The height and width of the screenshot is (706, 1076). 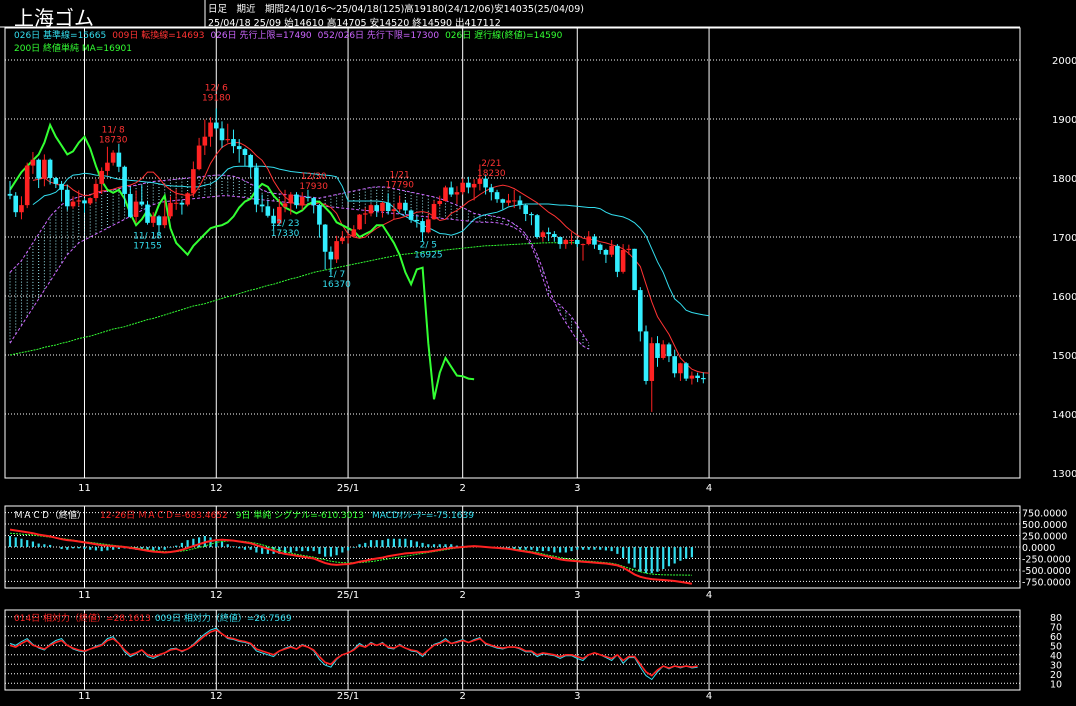 I want to click on ma200-line, so click(x=293, y=299).